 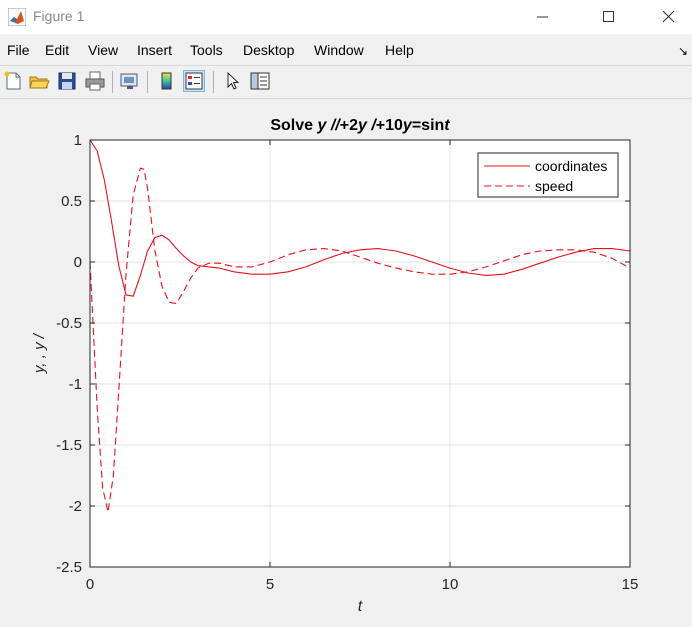 What do you see at coordinates (346, 82) in the screenshot?
I see `figure-toolbar` at bounding box center [346, 82].